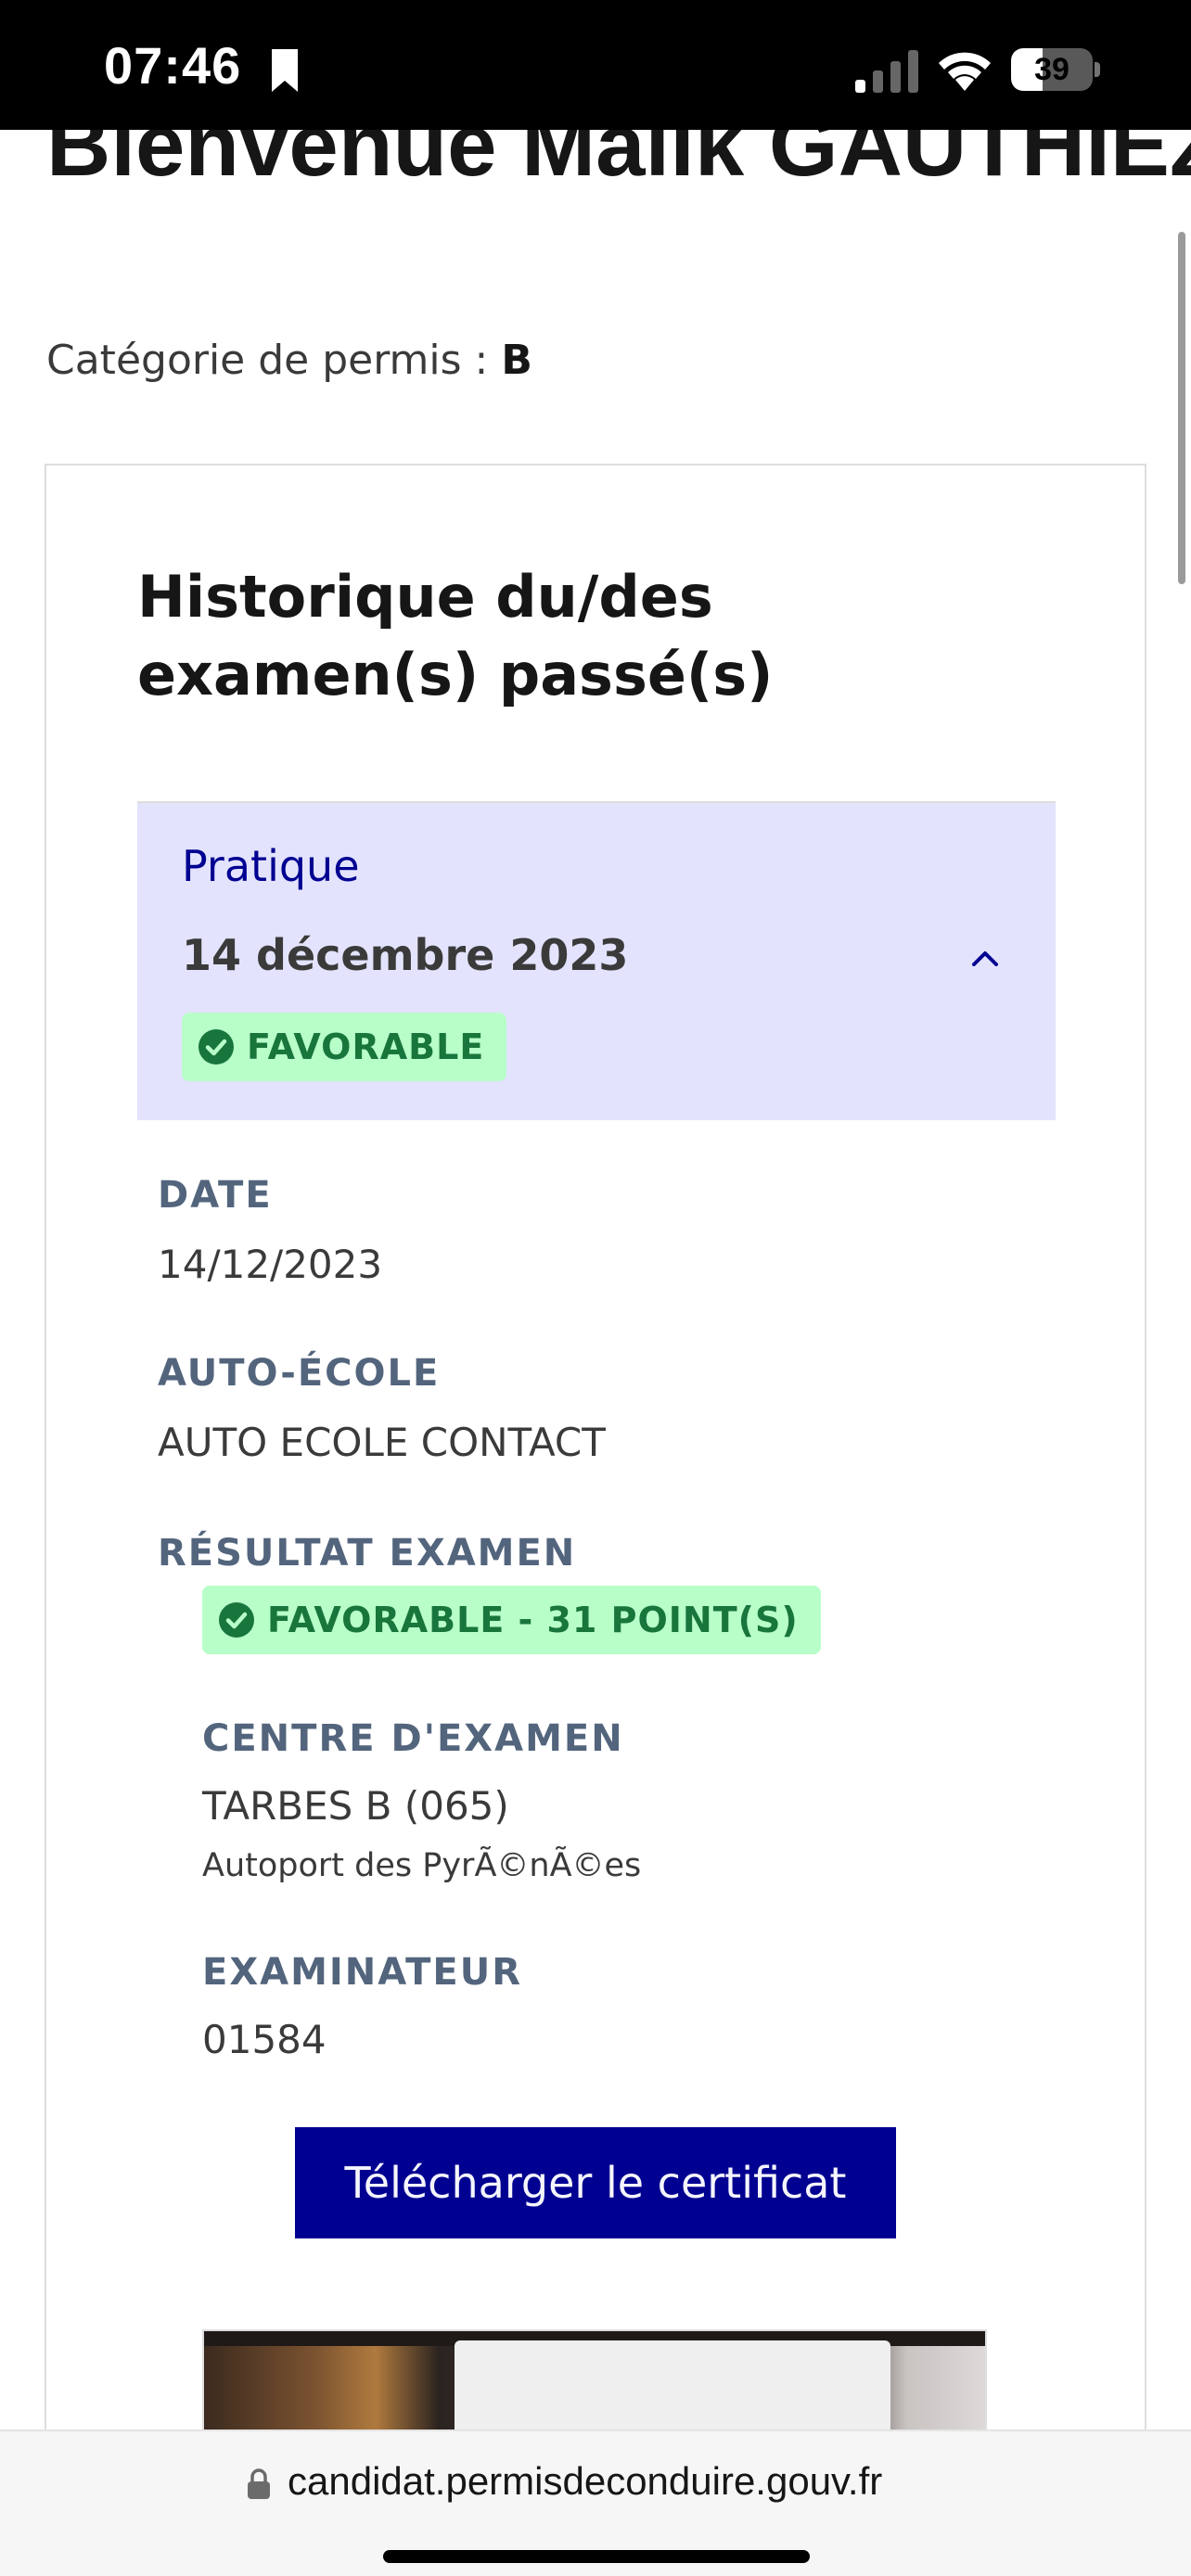 This screenshot has height=2576, width=1191. Describe the element at coordinates (595, 65) in the screenshot. I see `status-bar: 07:46 39` at that location.